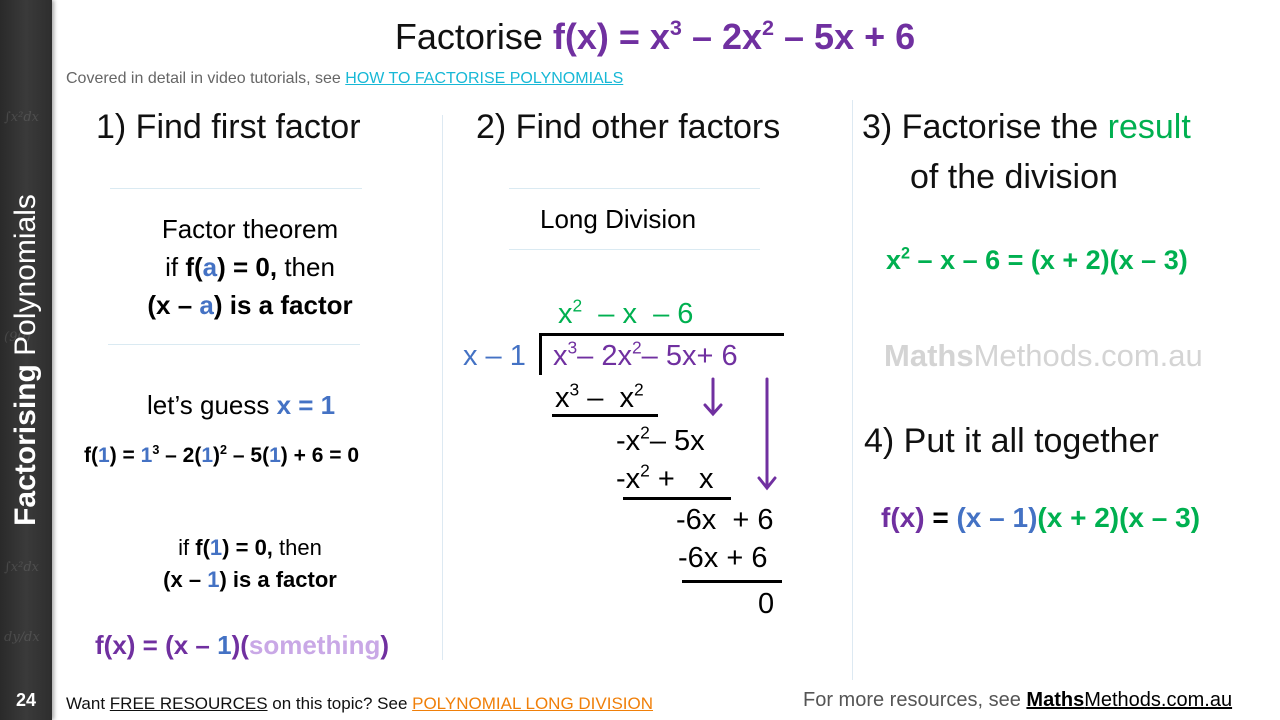  I want to click on quotient: x2 – x – 6, so click(626, 312).